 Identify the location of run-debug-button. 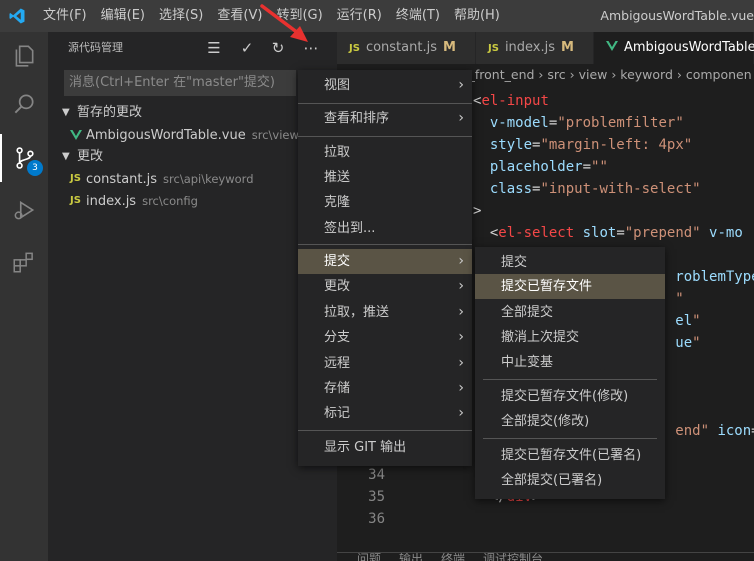
(24, 210).